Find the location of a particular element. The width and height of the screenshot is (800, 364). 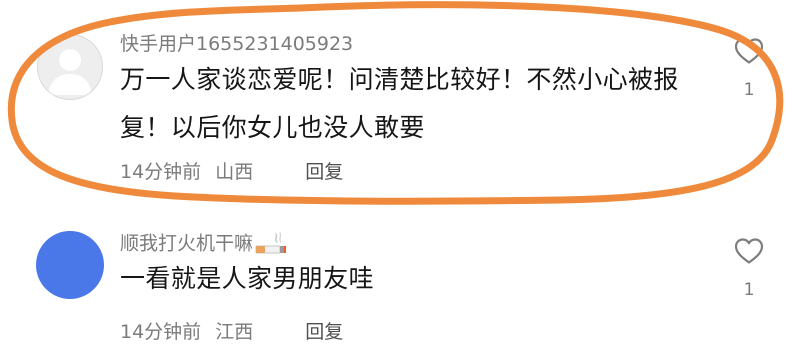

comment-region: 山西 is located at coordinates (234, 172).